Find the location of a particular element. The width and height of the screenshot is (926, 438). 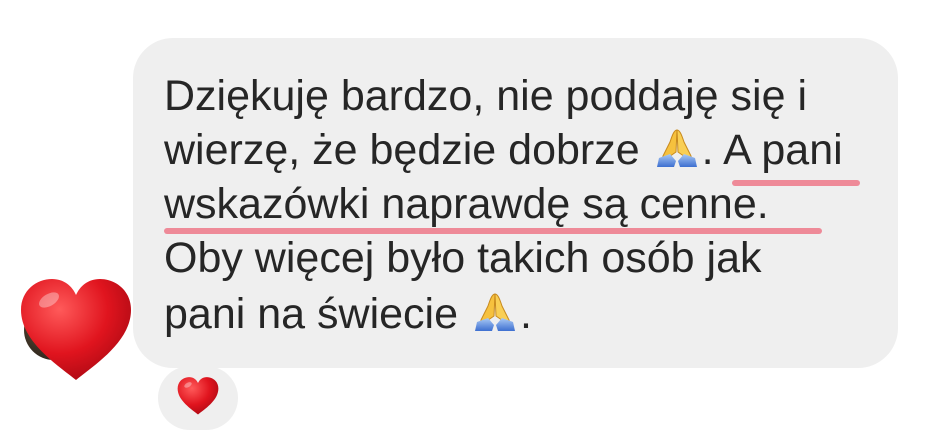

message-line-5-end: . is located at coordinates (525, 314).